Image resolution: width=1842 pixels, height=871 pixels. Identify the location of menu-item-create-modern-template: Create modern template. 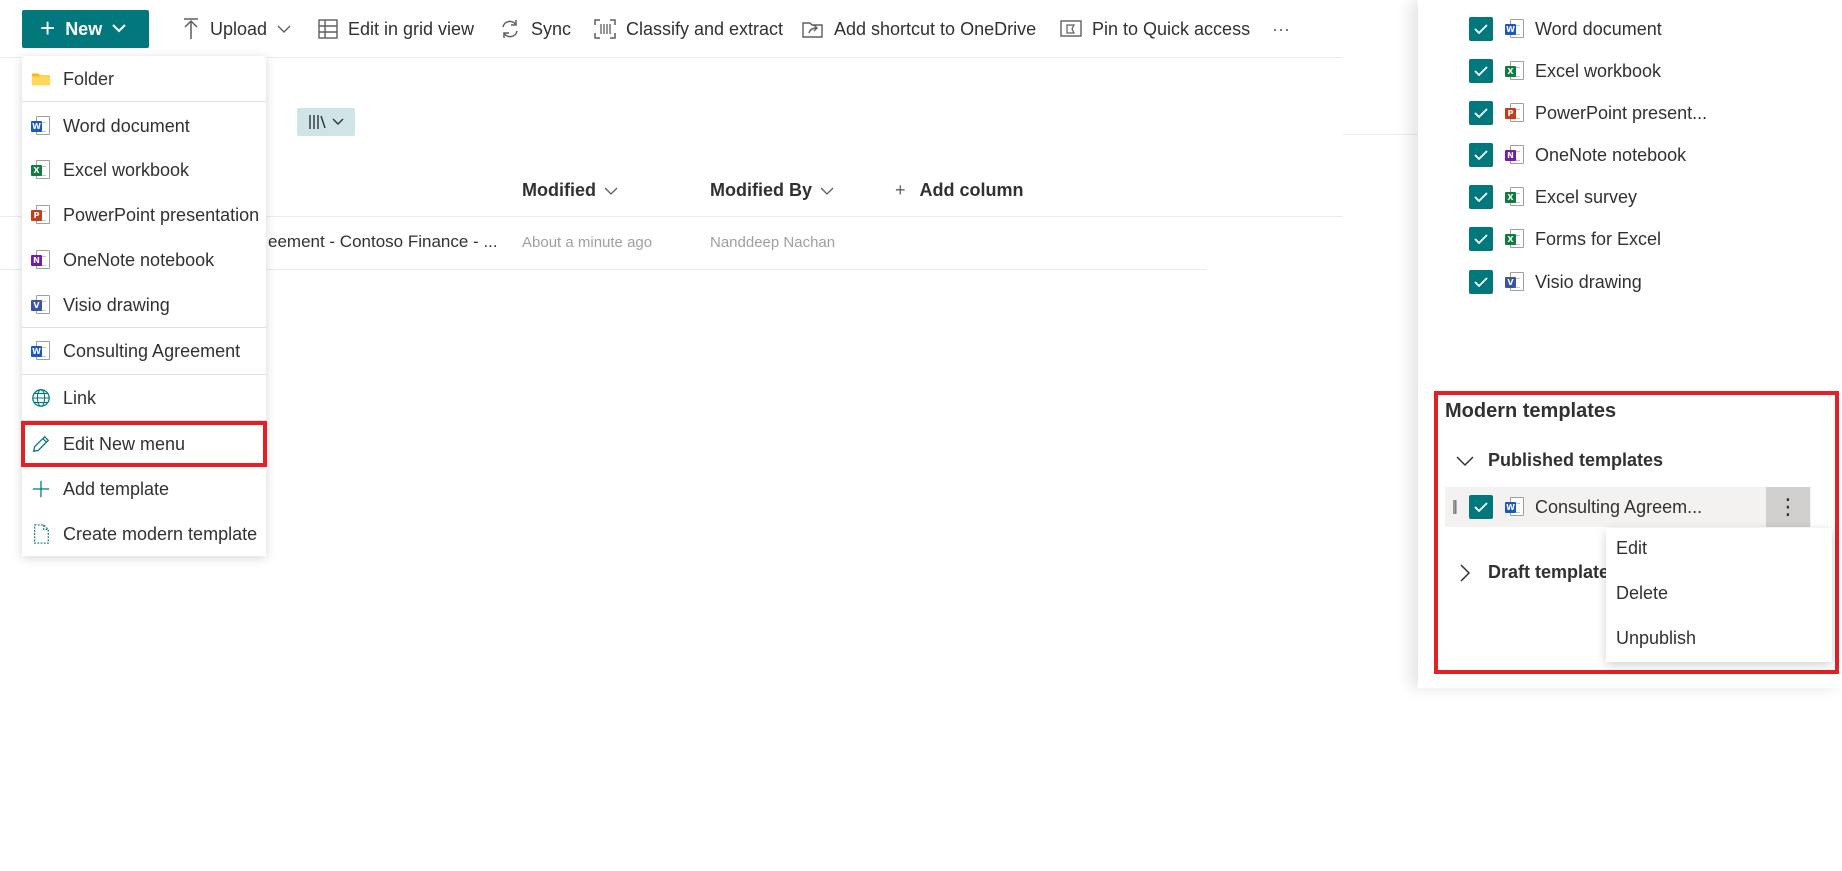
(144, 534).